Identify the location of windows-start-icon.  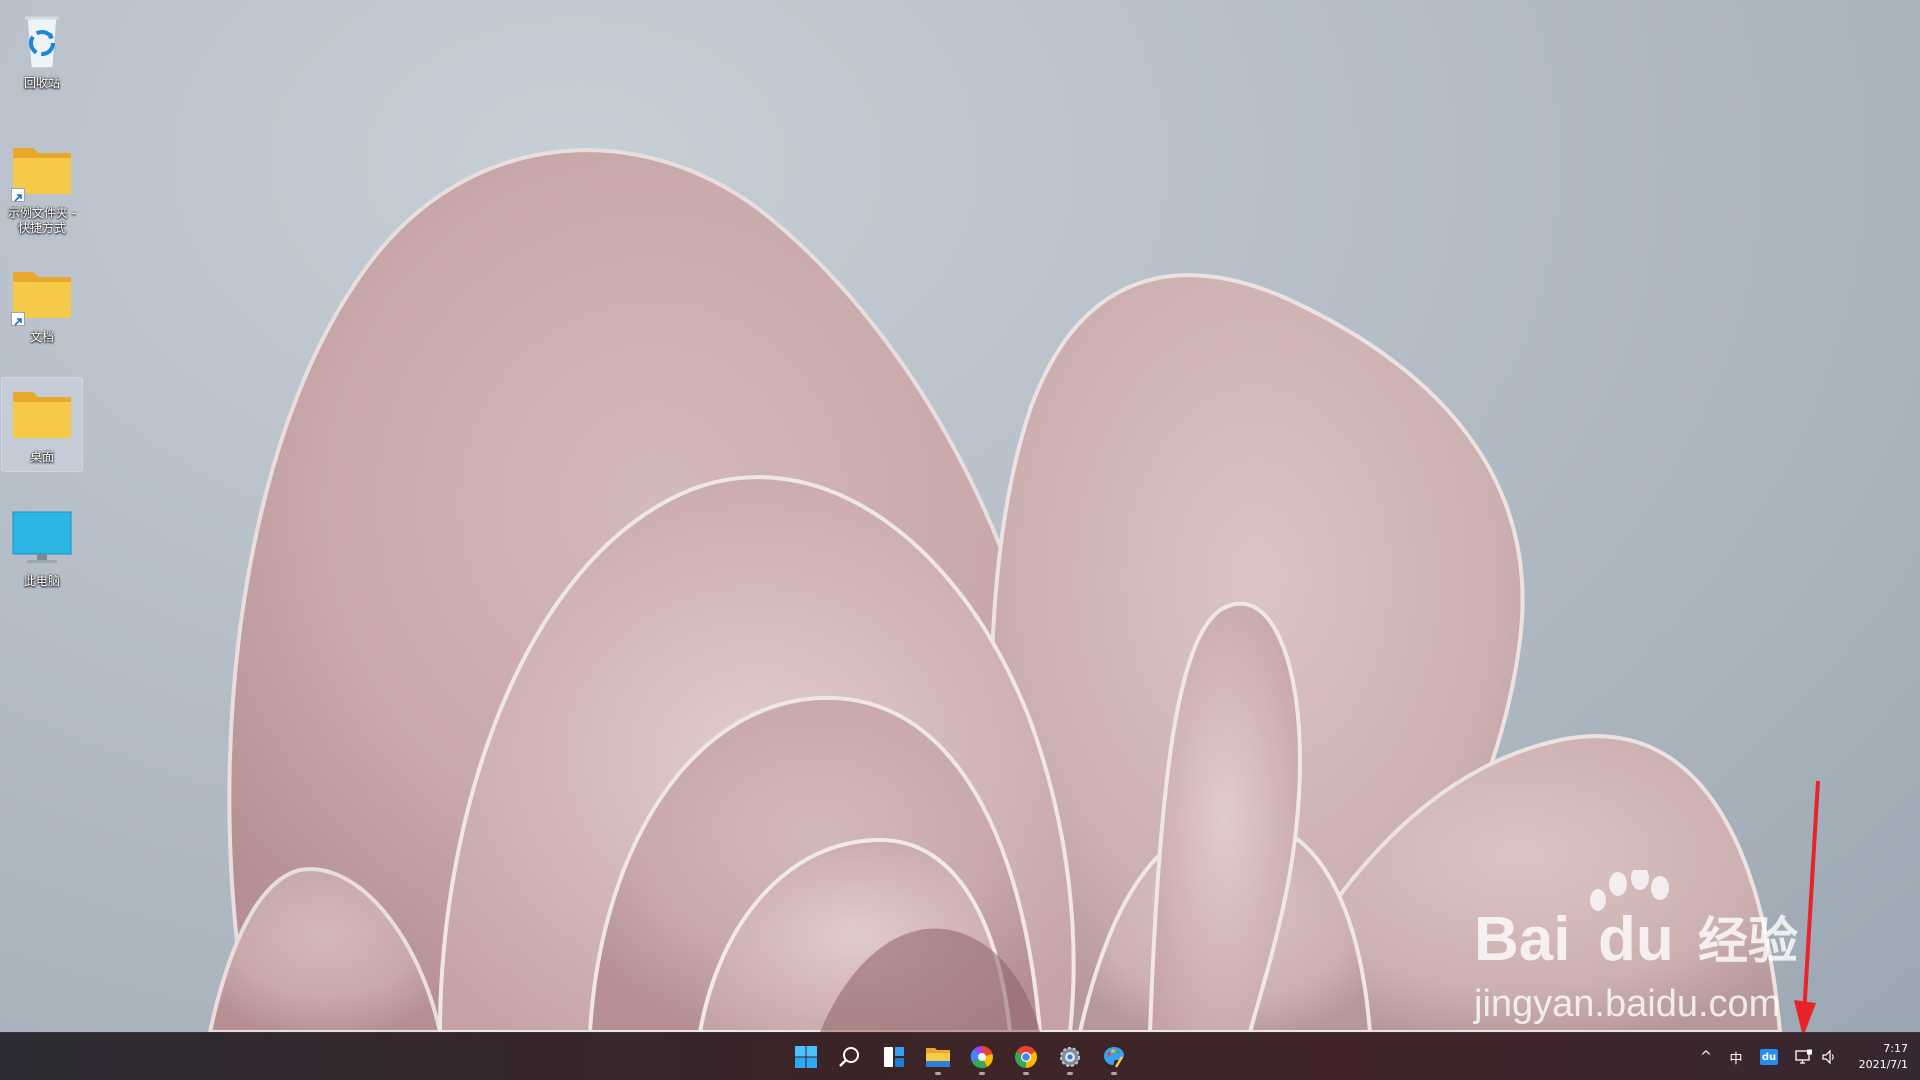
(806, 1057).